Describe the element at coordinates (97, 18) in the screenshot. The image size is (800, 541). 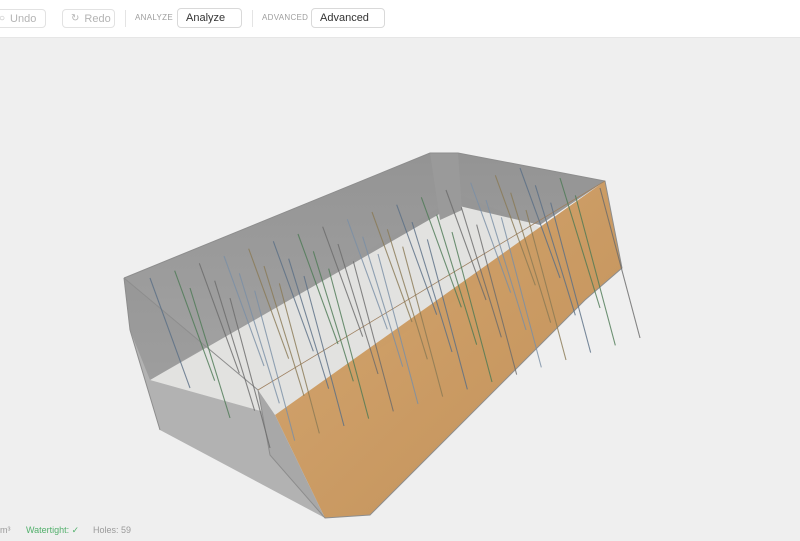
I see `redo-label: Redo` at that location.